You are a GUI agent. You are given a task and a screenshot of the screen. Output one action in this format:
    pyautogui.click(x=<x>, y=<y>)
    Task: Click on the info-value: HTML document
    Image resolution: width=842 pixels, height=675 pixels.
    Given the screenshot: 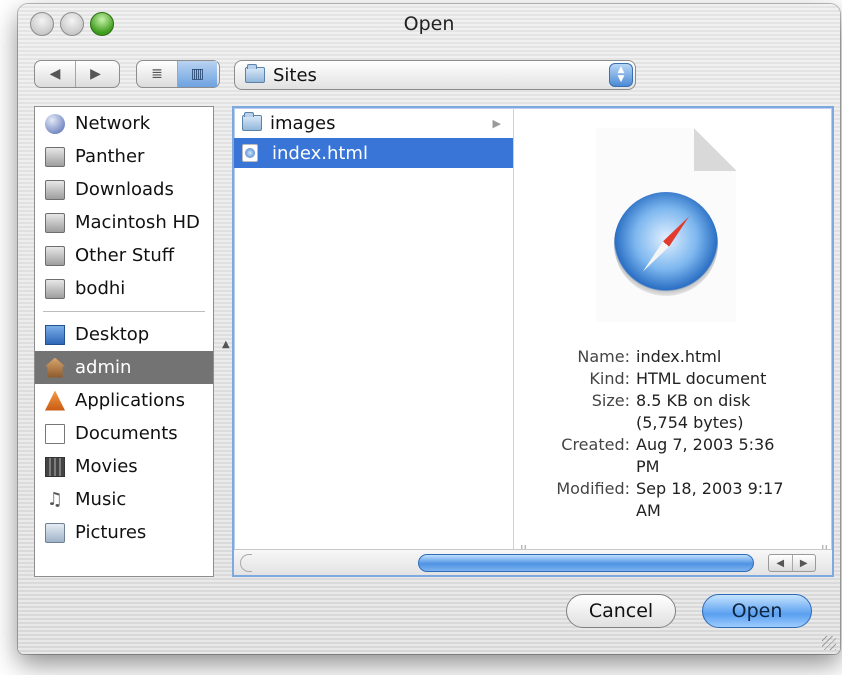 What is the action you would take?
    pyautogui.click(x=701, y=378)
    